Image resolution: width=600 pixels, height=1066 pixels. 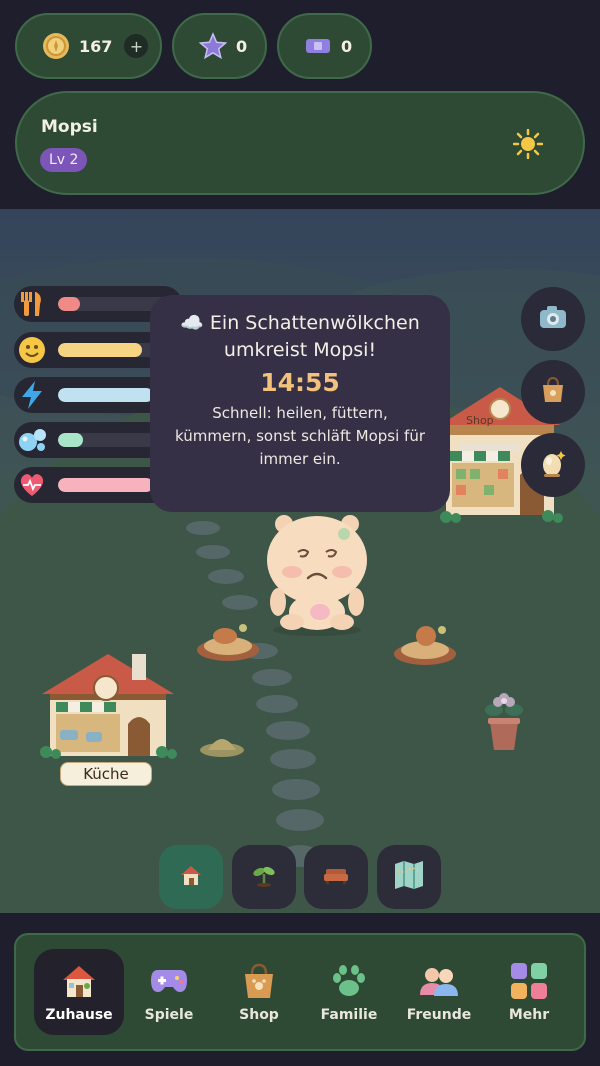 What do you see at coordinates (69, 304) in the screenshot?
I see `hunger-level-bar` at bounding box center [69, 304].